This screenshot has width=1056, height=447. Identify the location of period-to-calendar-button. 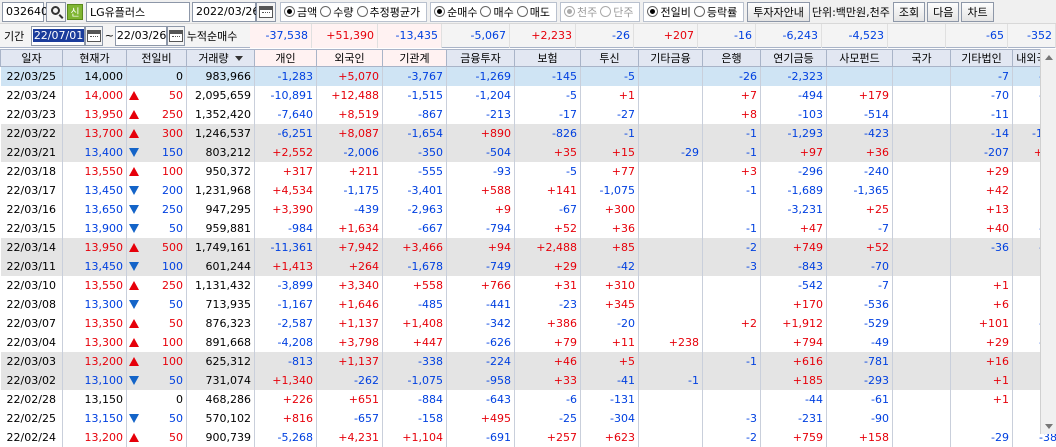
(176, 36).